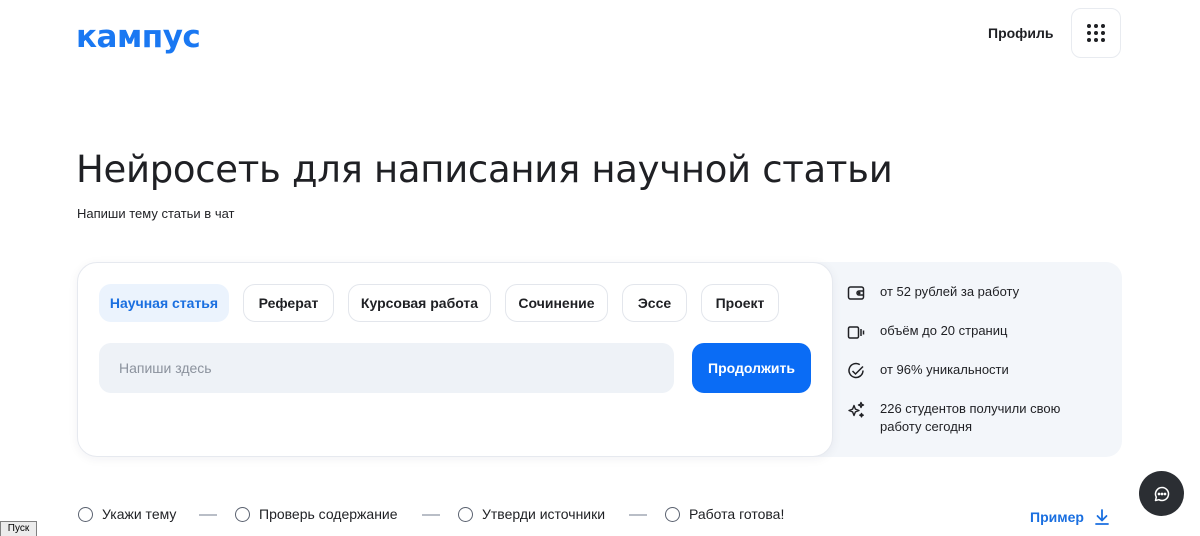 The width and height of the screenshot is (1200, 536). Describe the element at coordinates (944, 330) in the screenshot. I see `feature-text: объём до 20 страниц` at that location.